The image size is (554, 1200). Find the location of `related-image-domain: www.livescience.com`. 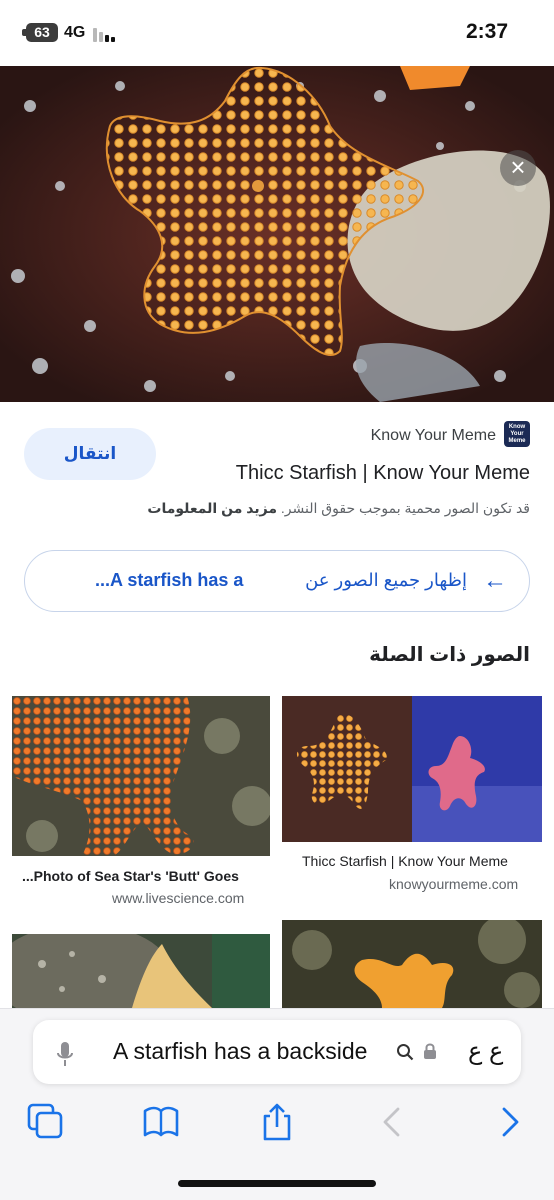

related-image-domain: www.livescience.com is located at coordinates (178, 898).